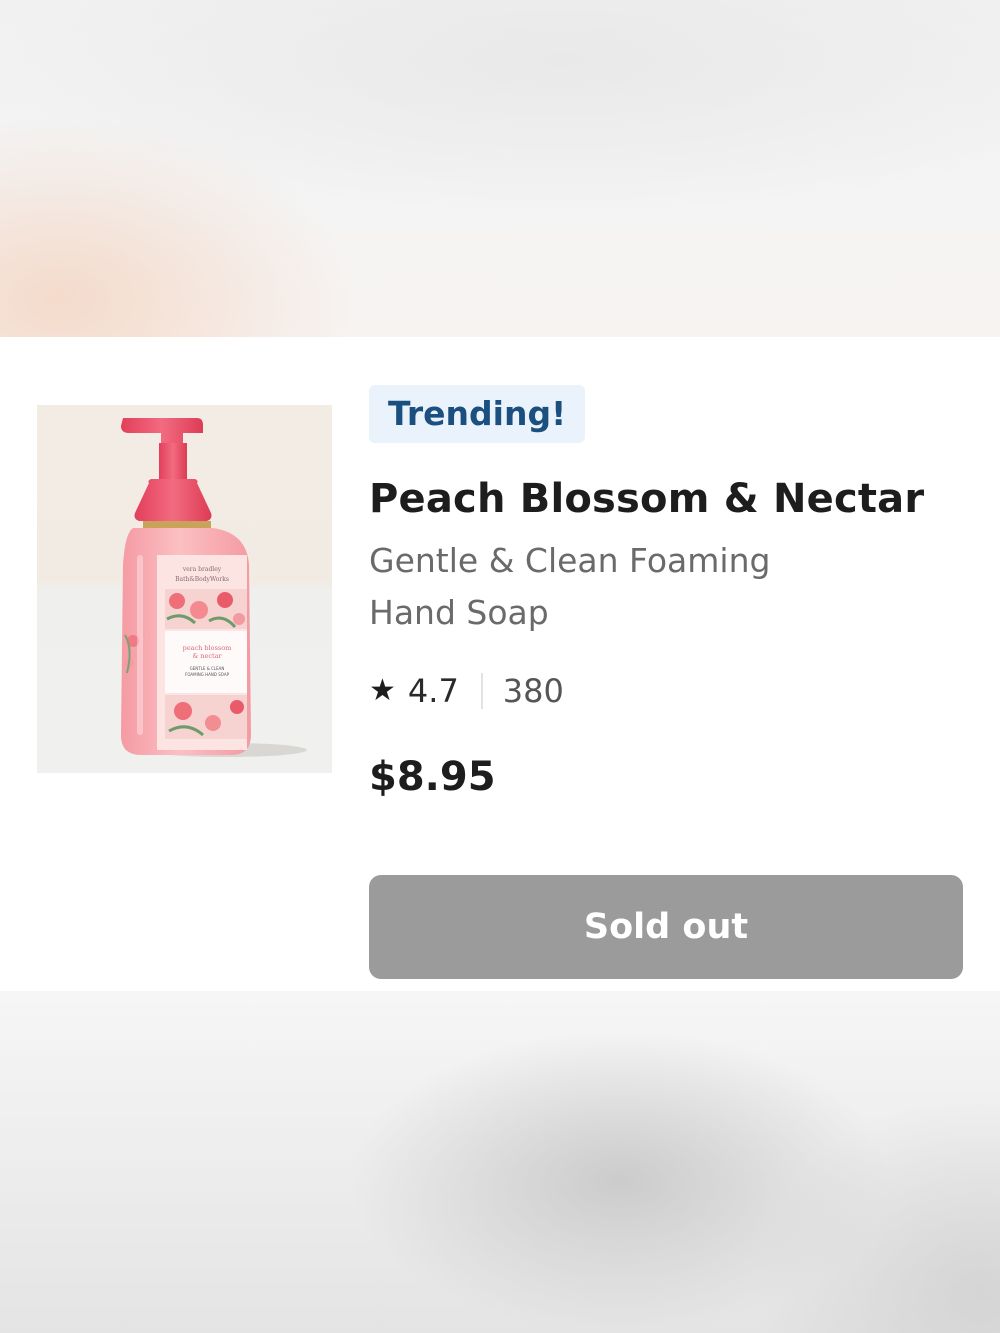 The width and height of the screenshot is (1000, 1333). What do you see at coordinates (207, 668) in the screenshot?
I see `svg-text: GENTLE & CLEAN` at bounding box center [207, 668].